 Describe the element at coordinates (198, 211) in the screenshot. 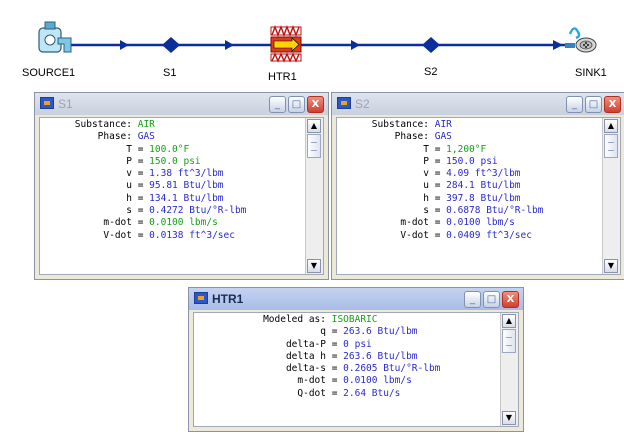

I see `property-value: 0.4272 Btu/°R-lbm` at that location.